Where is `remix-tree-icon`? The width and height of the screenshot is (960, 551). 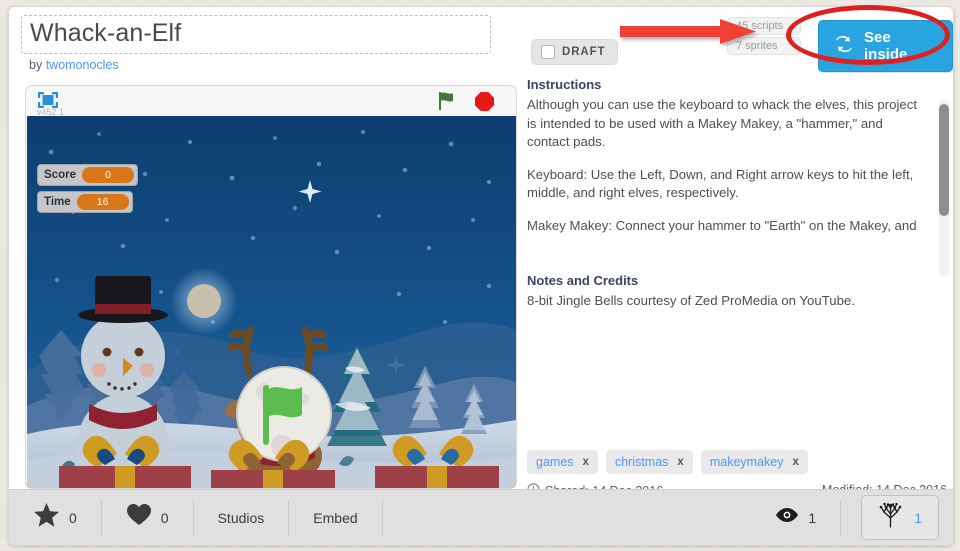
remix-tree-icon is located at coordinates (890, 517).